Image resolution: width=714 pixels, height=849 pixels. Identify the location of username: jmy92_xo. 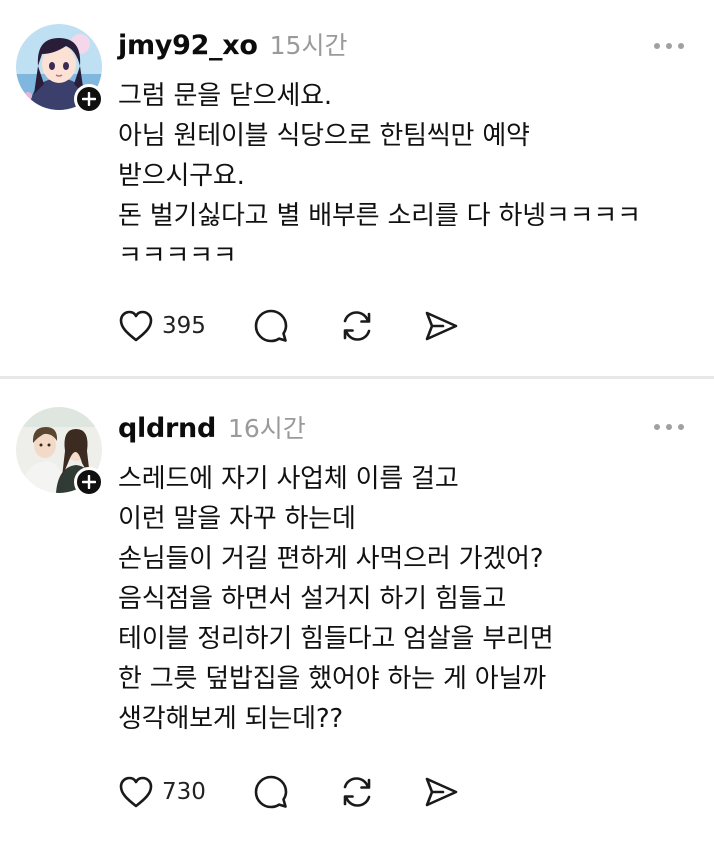
(188, 45).